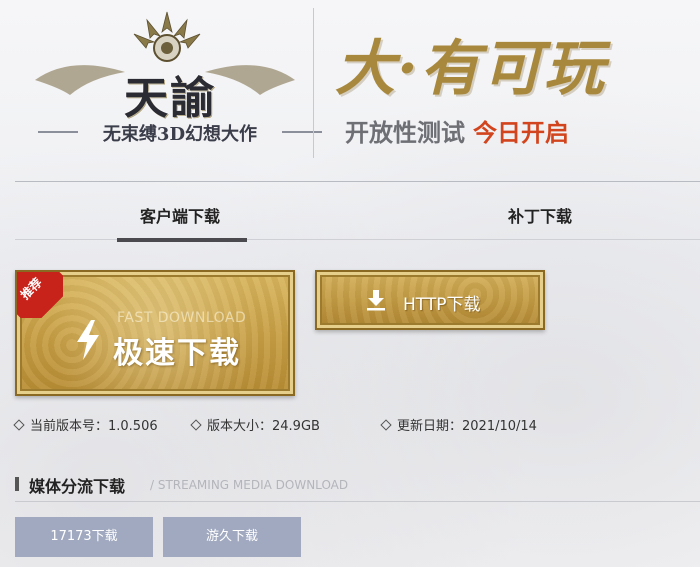  What do you see at coordinates (88, 340) in the screenshot?
I see `lightning-icon` at bounding box center [88, 340].